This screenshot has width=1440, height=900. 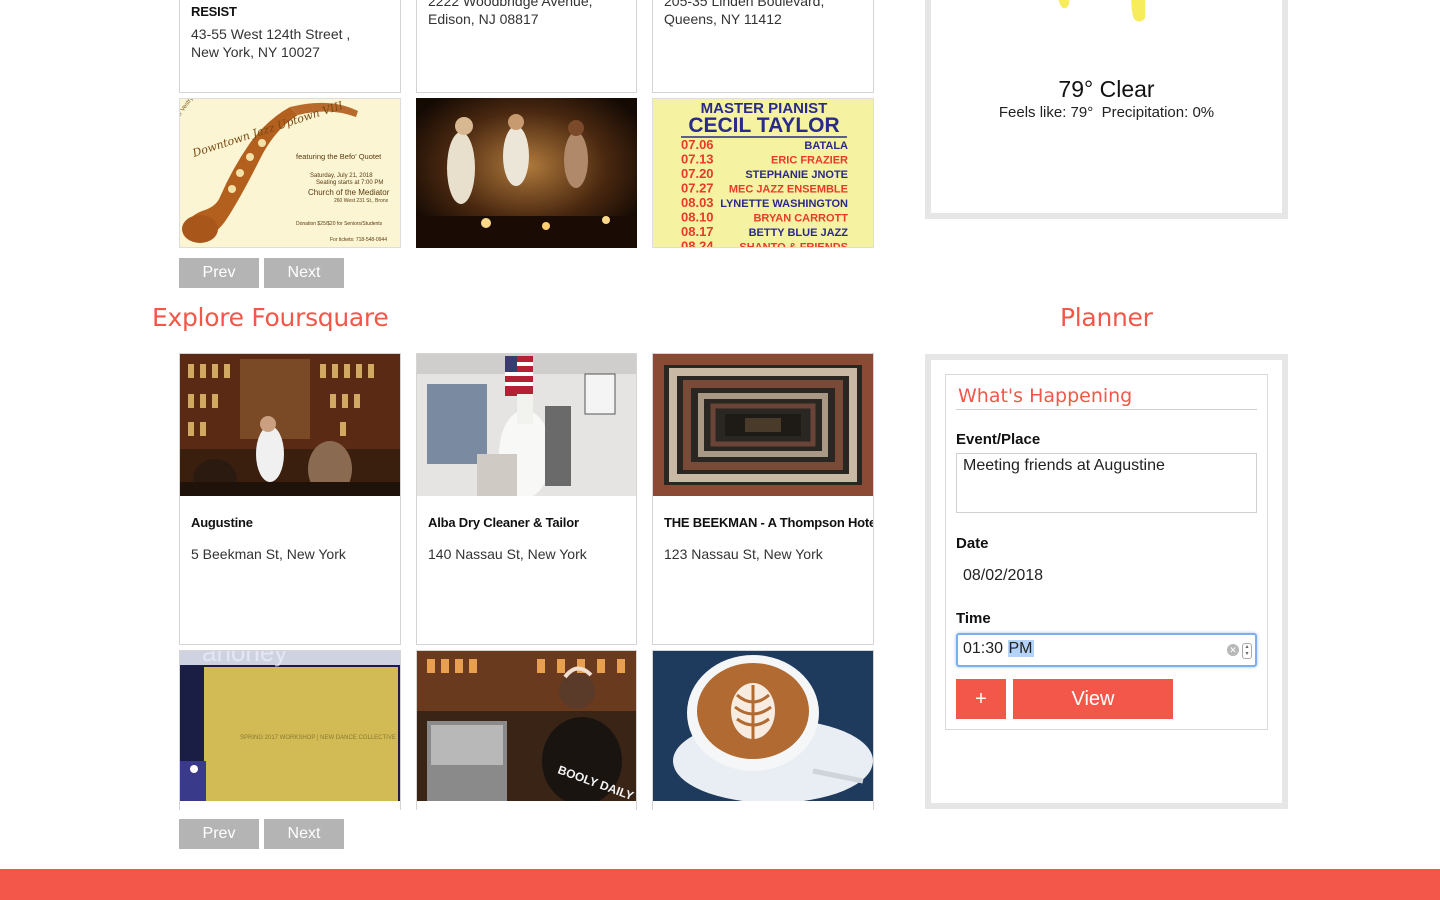 What do you see at coordinates (826, 146) in the screenshot?
I see `schedule-act: BATALA` at bounding box center [826, 146].